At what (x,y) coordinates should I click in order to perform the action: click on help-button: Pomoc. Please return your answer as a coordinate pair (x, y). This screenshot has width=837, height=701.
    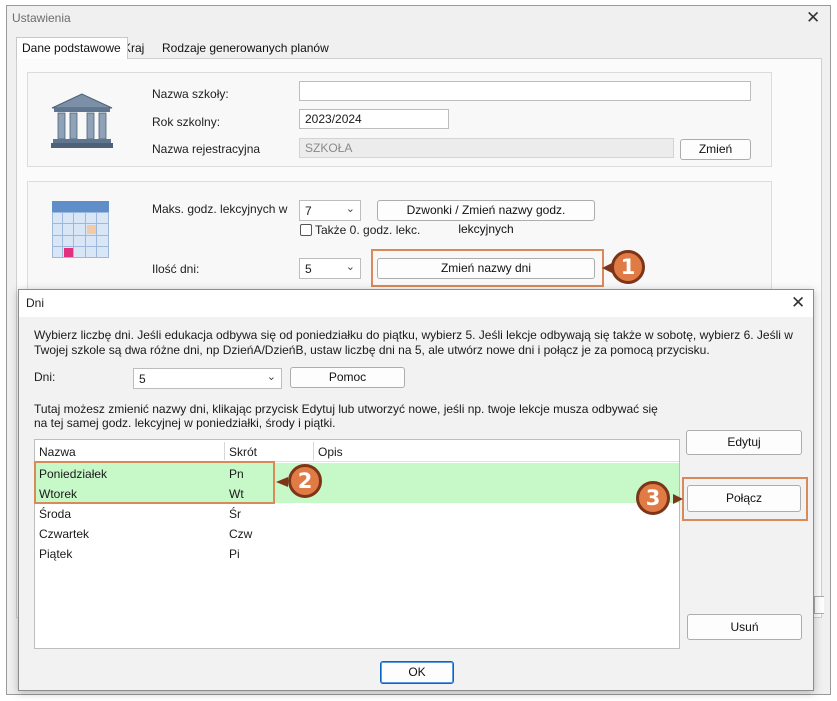
    Looking at the image, I should click on (347, 377).